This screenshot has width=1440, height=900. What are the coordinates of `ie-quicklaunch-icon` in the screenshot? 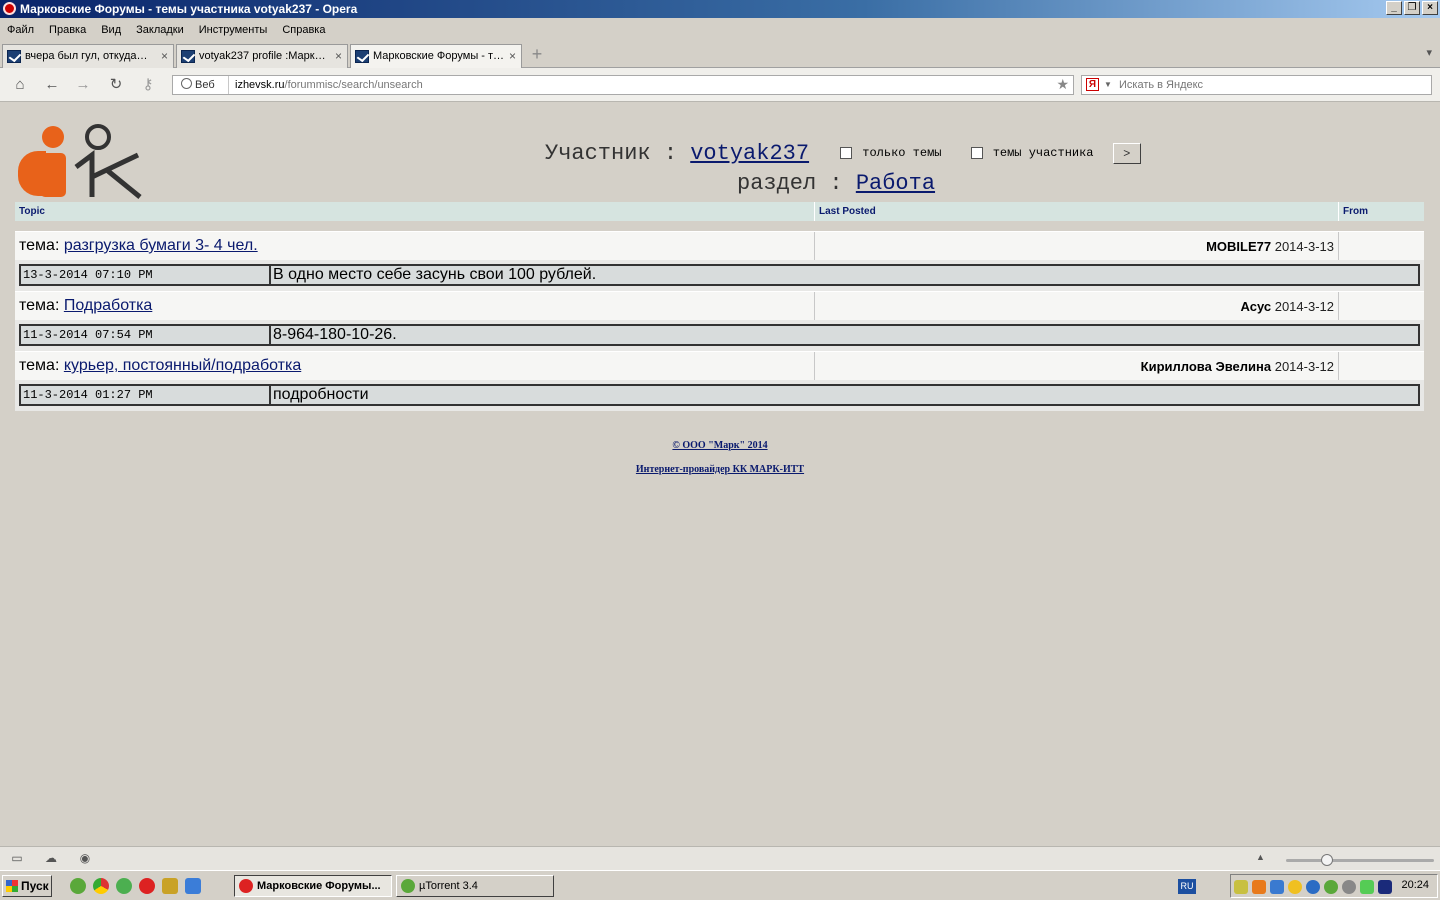 It's located at (193, 886).